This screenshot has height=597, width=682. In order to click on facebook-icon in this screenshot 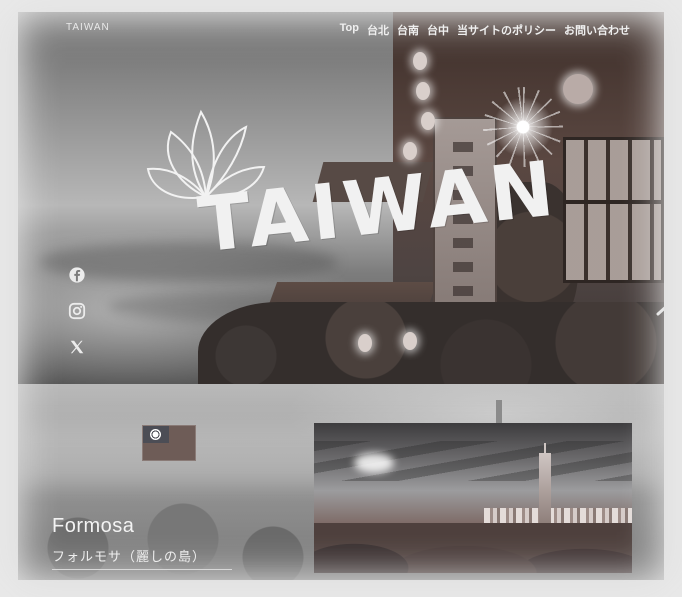, I will do `click(77, 275)`.